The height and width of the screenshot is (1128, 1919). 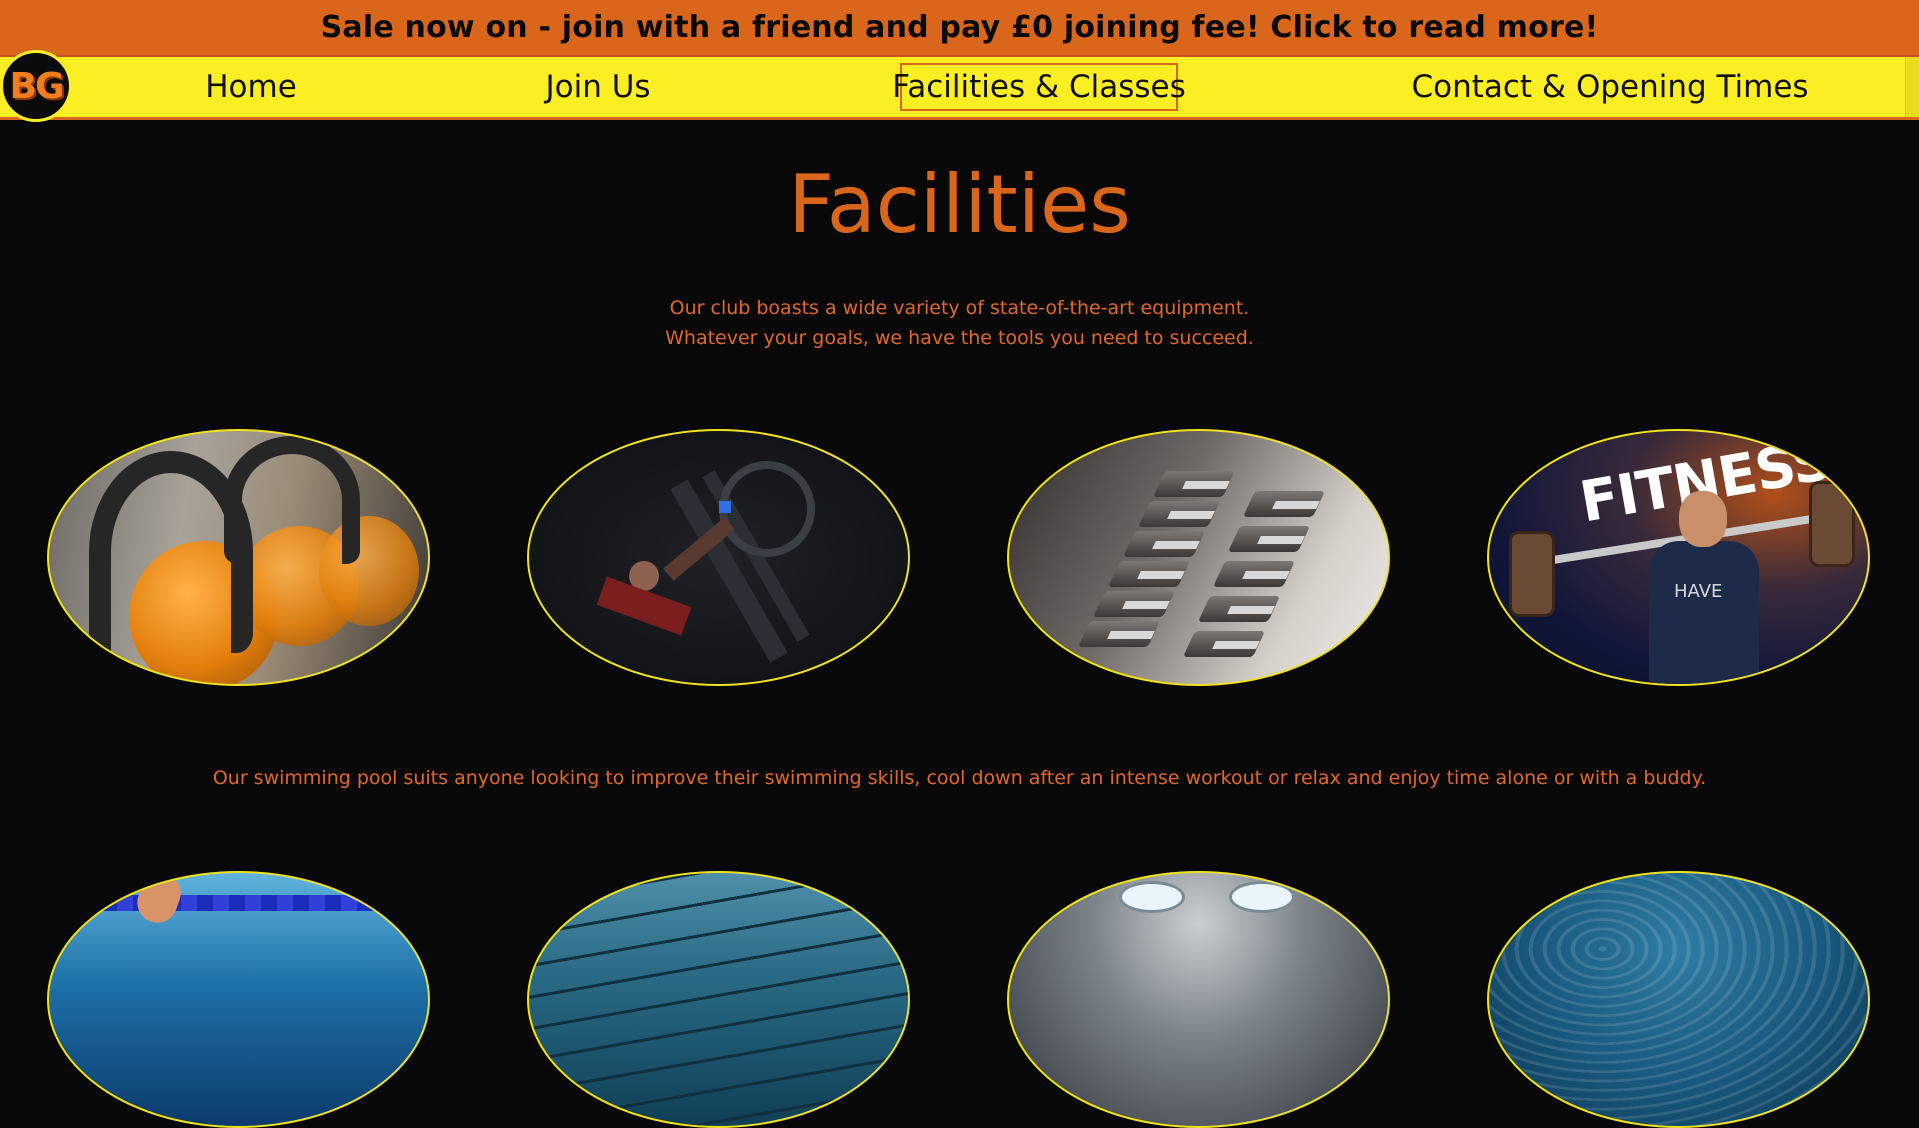 What do you see at coordinates (959, 204) in the screenshot?
I see `page-title: Facilities` at bounding box center [959, 204].